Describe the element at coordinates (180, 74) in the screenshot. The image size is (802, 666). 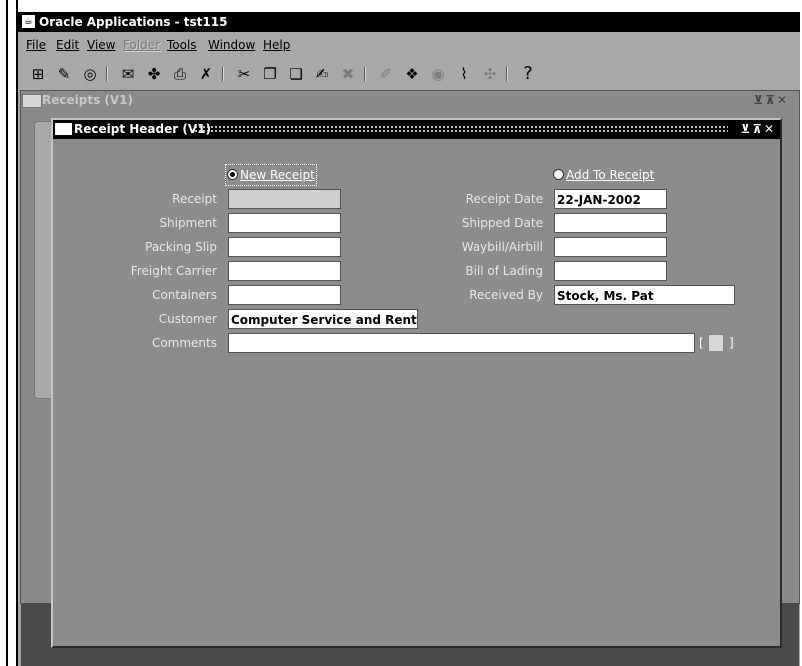
I see `print-icon: ⎙` at that location.